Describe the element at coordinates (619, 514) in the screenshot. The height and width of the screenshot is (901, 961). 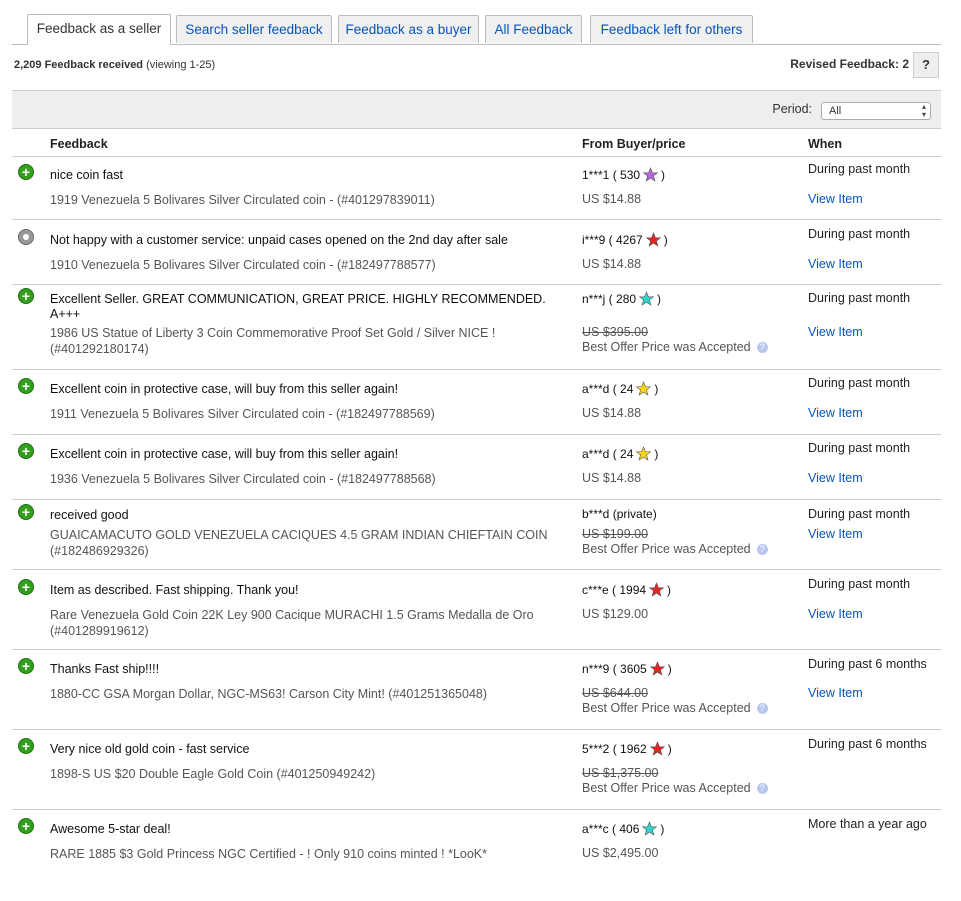
I see `buyer-id-score: b***d (private)` at that location.